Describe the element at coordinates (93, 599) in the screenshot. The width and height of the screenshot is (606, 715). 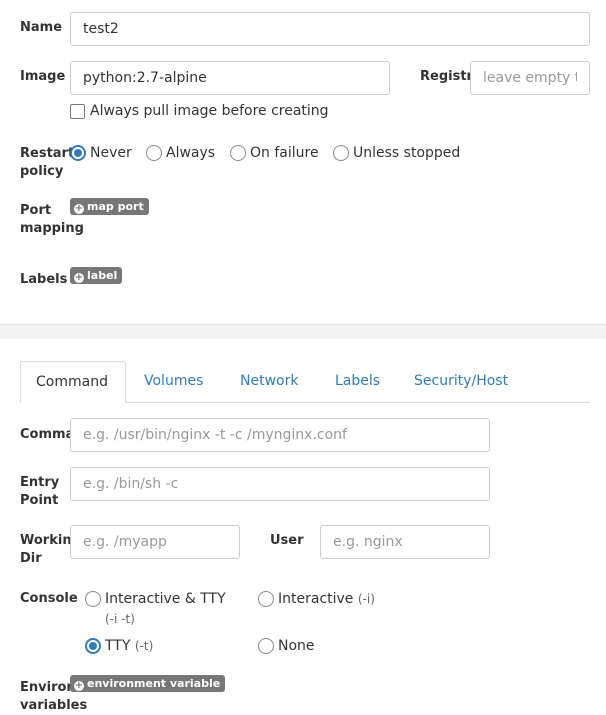
I see `console-interactive-tty-radio` at that location.